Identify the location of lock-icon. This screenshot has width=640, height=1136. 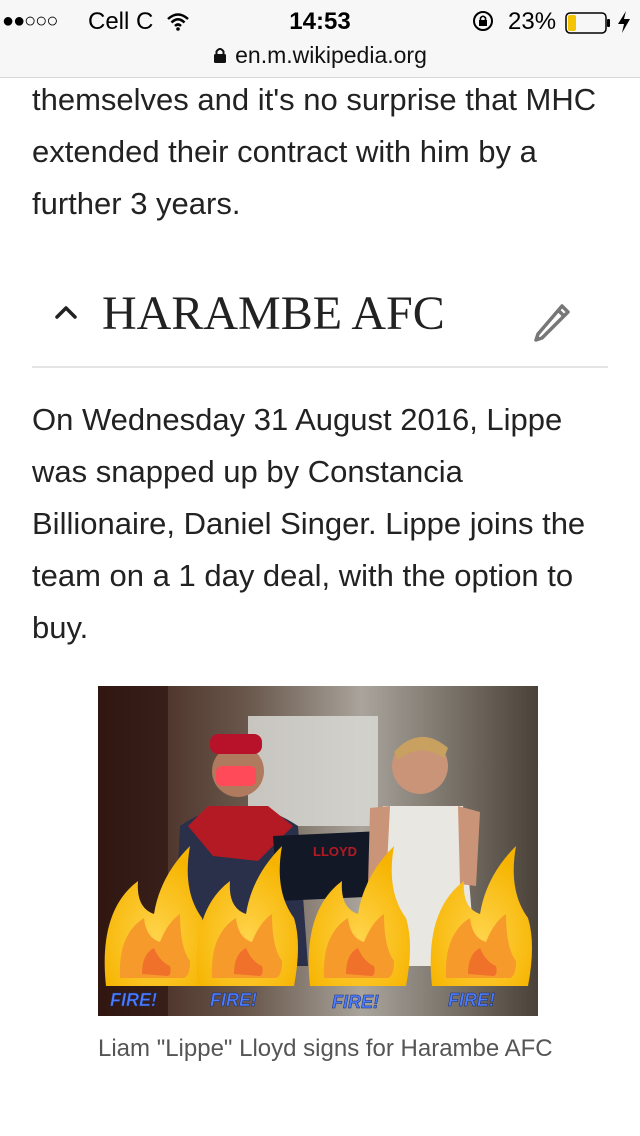
(220, 55).